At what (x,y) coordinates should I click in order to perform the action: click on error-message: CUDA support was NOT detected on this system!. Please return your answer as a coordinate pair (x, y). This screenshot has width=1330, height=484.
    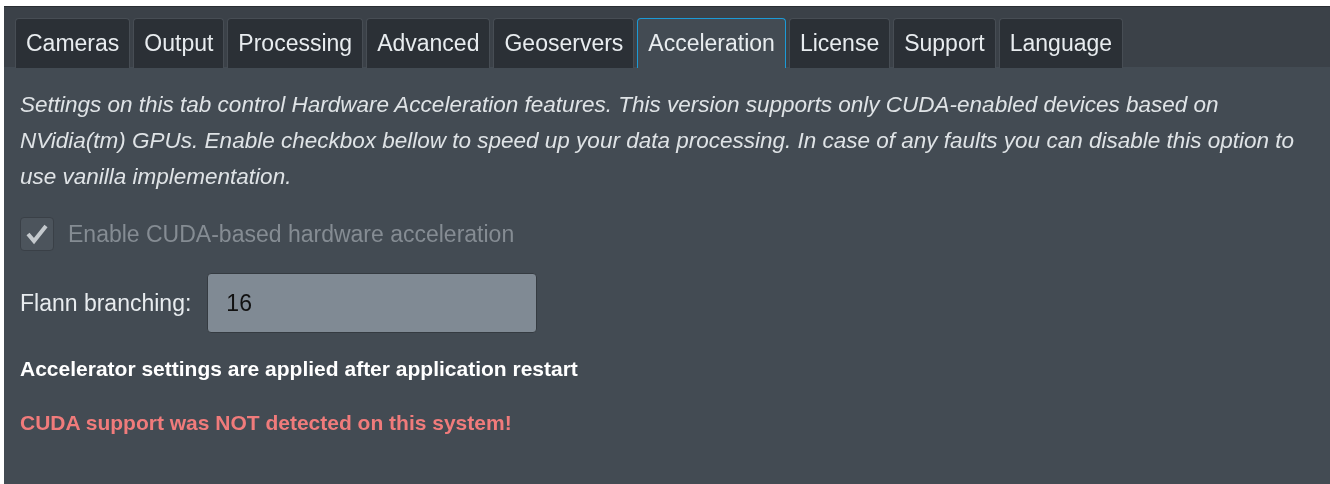
    Looking at the image, I should click on (266, 423).